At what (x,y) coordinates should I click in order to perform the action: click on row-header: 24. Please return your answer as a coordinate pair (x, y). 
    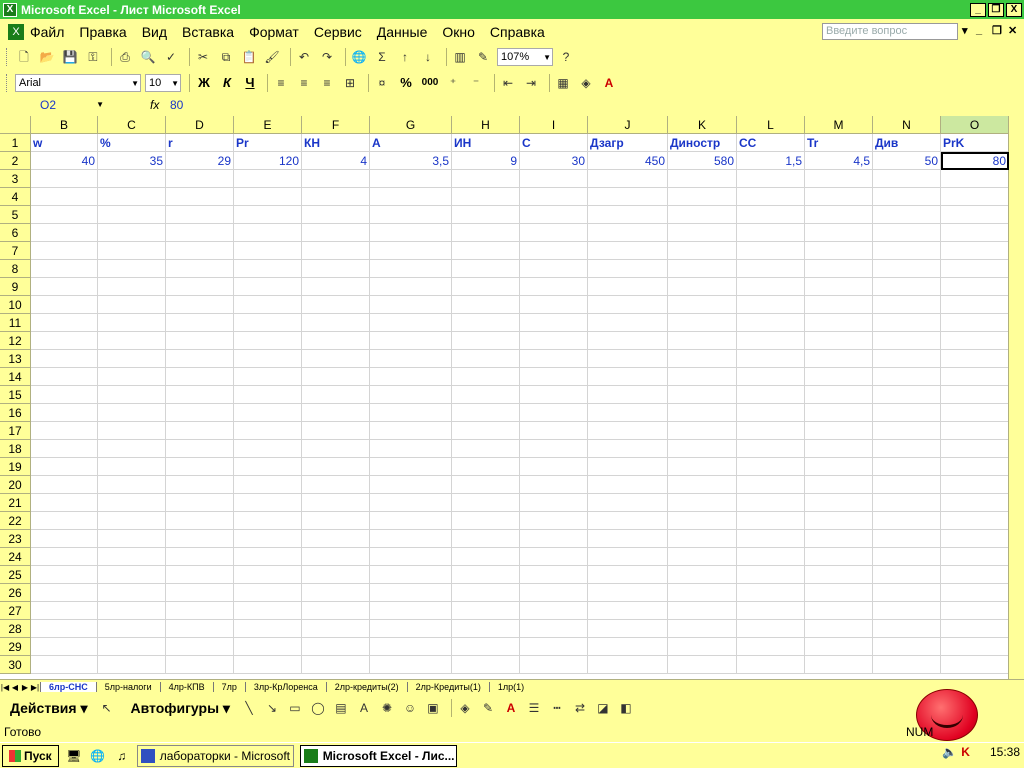
    Looking at the image, I should click on (15, 557).